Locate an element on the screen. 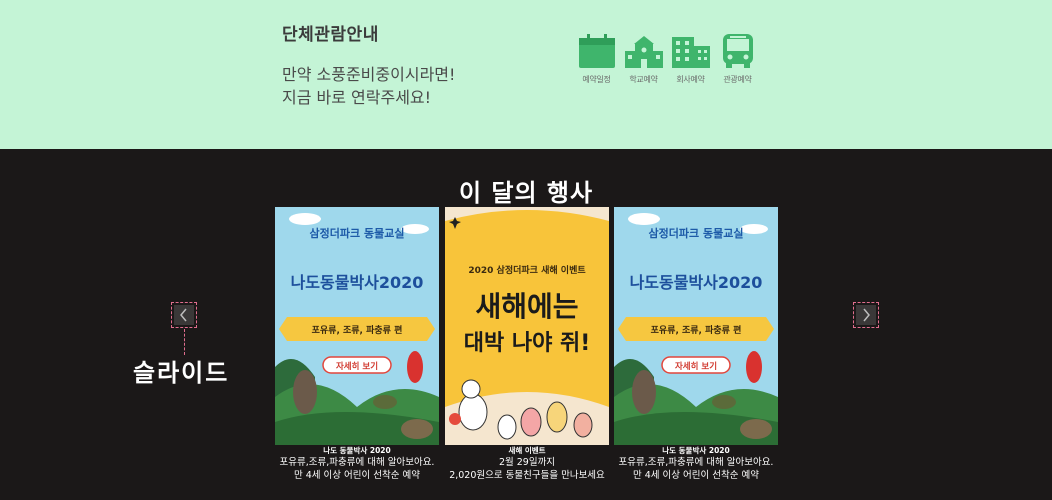 This screenshot has height=500, width=1052. poster-headline-line1: 새해에는 is located at coordinates (527, 306).